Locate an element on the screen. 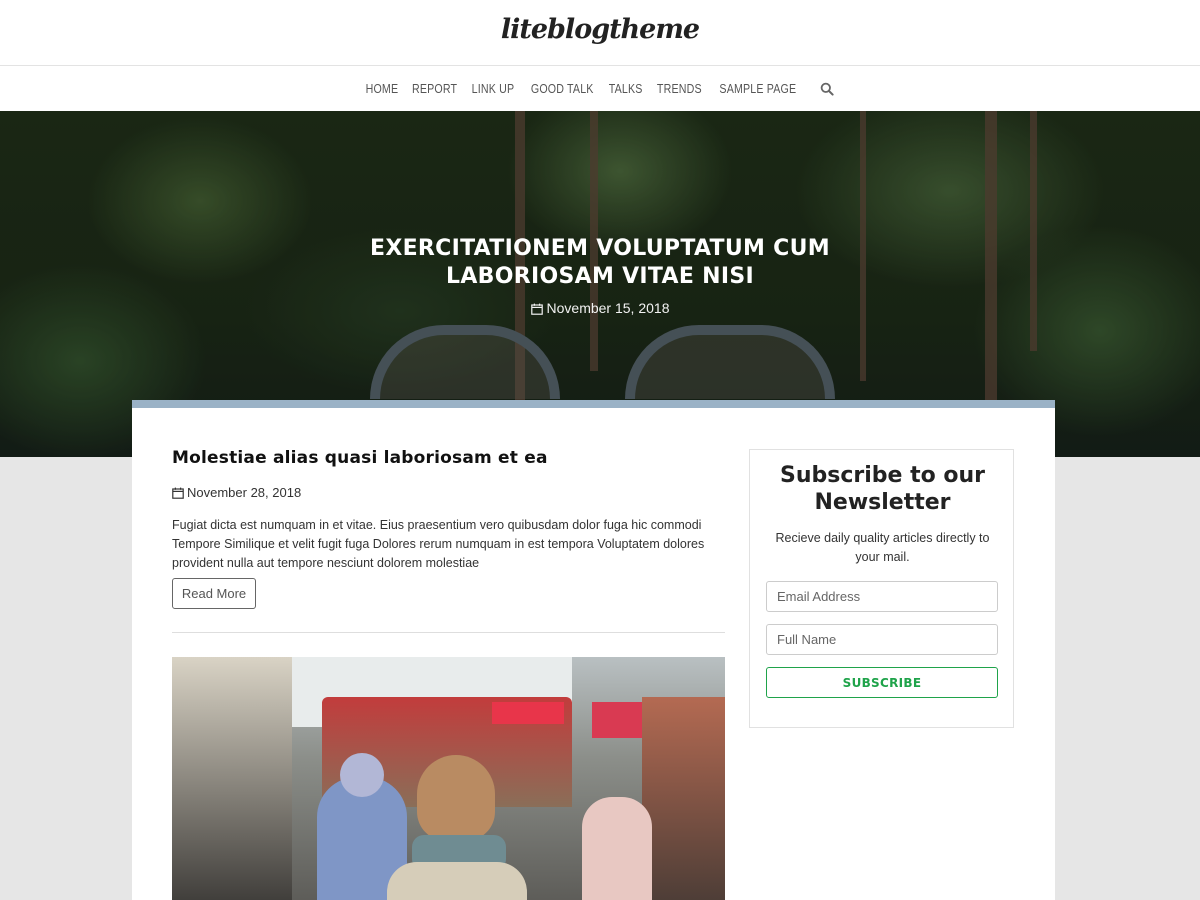 The height and width of the screenshot is (900, 1200). subscribe-button: SUBSCRIBE is located at coordinates (882, 682).